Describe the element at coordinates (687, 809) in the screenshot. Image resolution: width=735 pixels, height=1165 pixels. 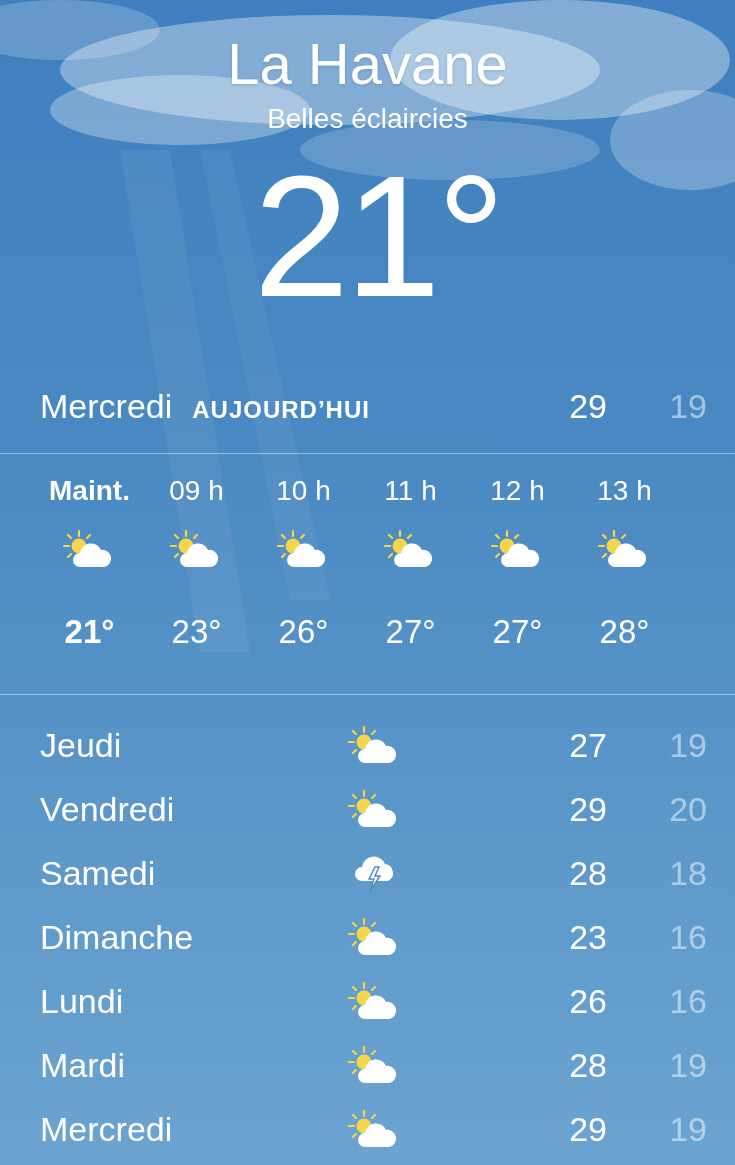
I see `low-temperature: 20` at that location.